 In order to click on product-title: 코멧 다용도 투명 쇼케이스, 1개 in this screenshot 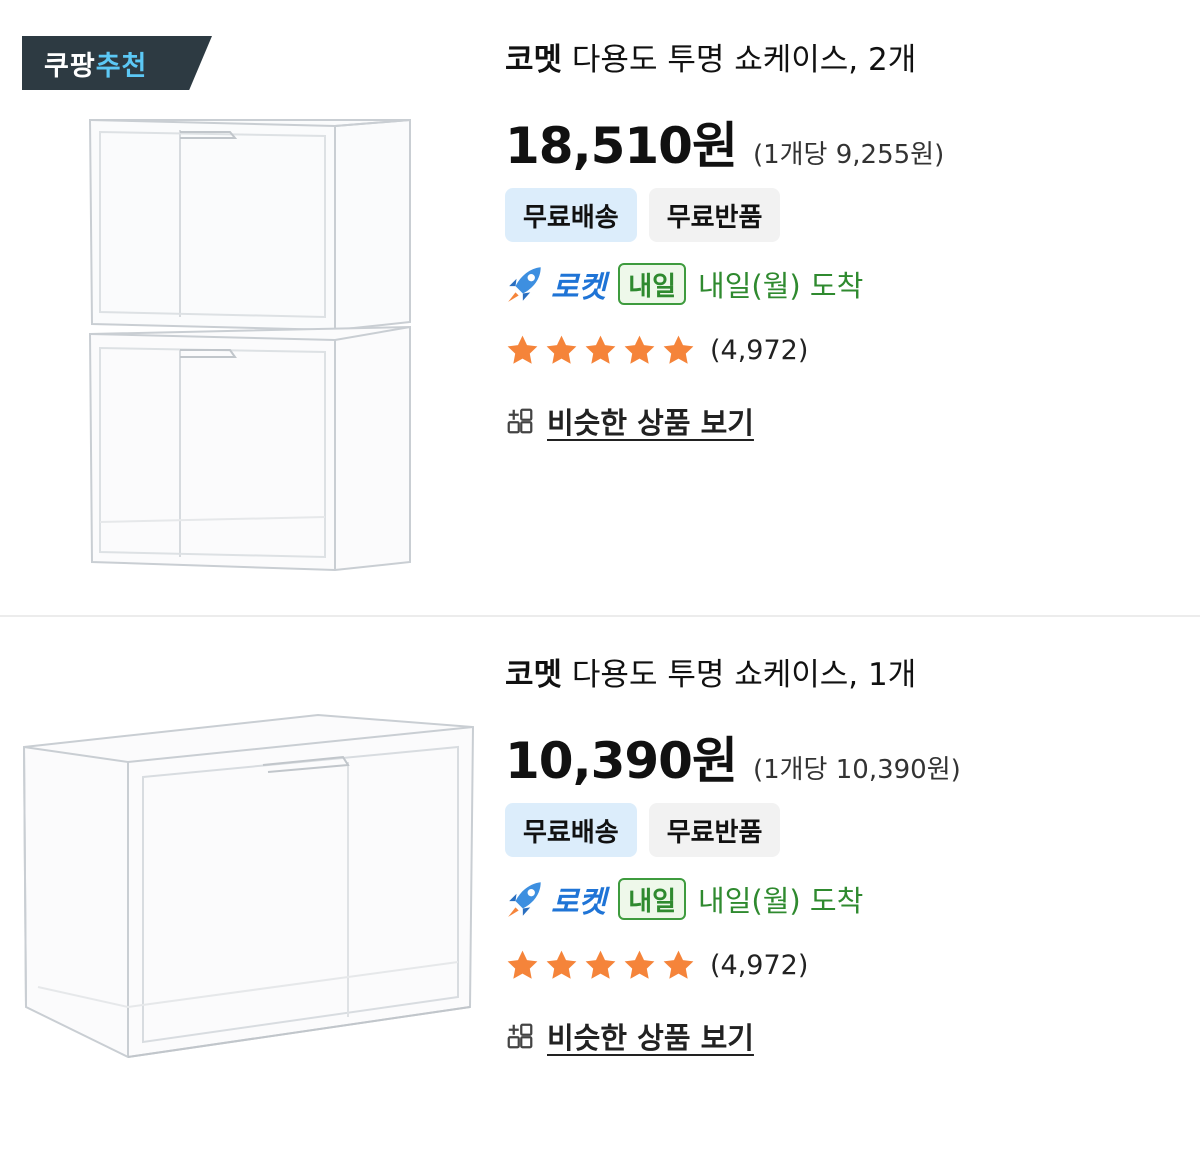, I will do `click(842, 675)`.